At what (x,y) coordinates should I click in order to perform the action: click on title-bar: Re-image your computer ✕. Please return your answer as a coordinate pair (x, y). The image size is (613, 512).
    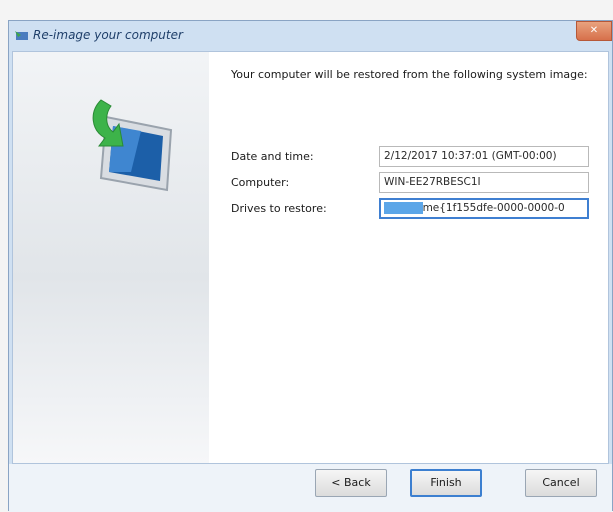
    Looking at the image, I should click on (310, 36).